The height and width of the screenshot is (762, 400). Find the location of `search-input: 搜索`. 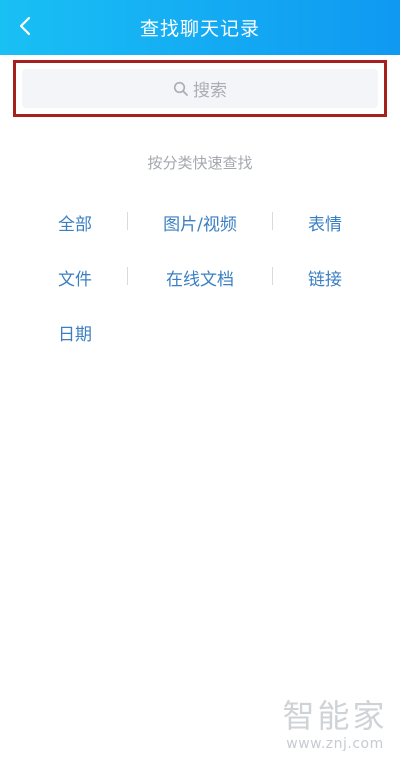

search-input: 搜索 is located at coordinates (200, 88).